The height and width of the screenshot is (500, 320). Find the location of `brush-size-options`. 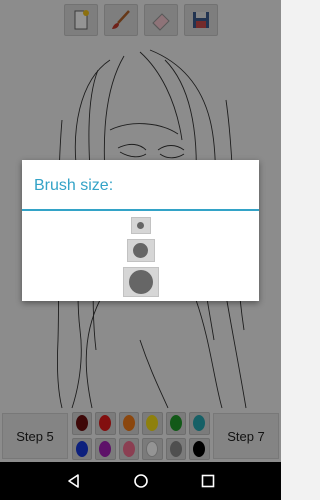

brush-size-options is located at coordinates (140, 254).